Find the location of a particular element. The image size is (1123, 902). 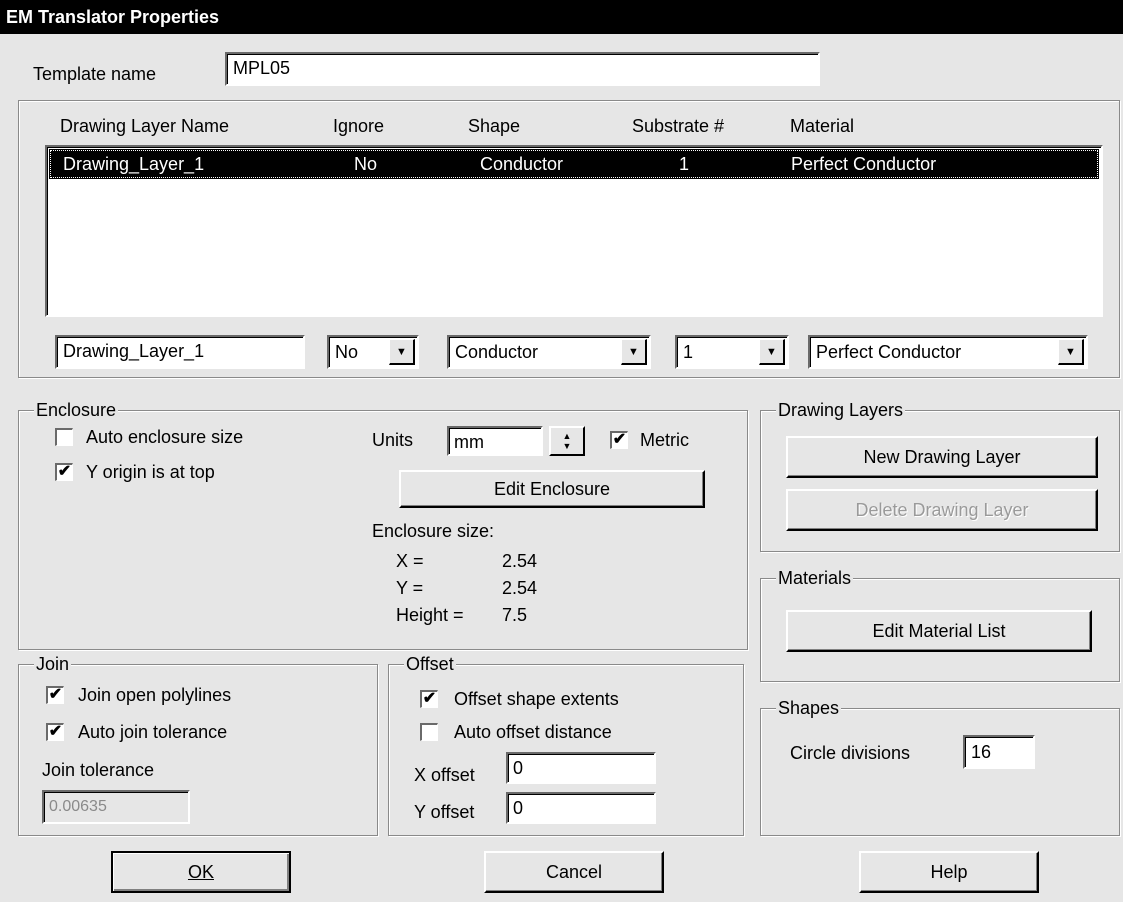

shapes-title: Shapes is located at coordinates (809, 708).